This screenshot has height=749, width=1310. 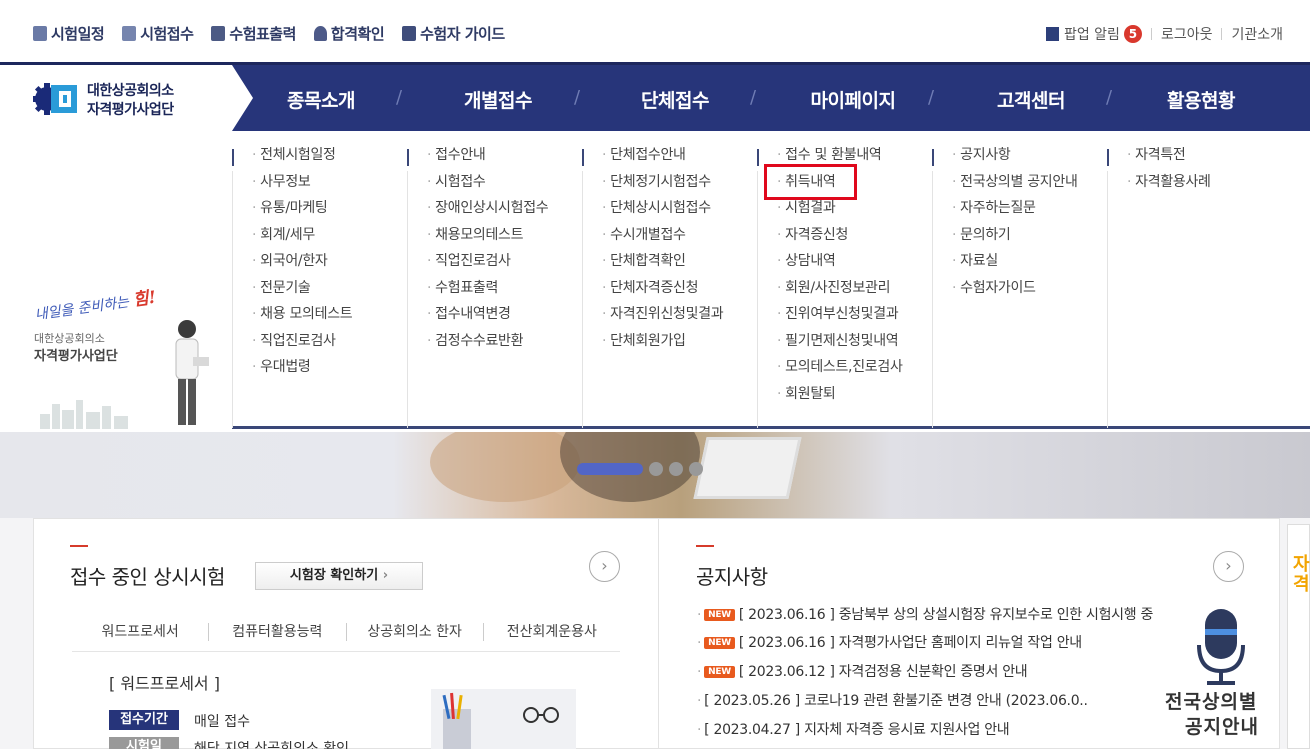 What do you see at coordinates (302, 160) in the screenshot?
I see `menu-item: 전체시험일정` at bounding box center [302, 160].